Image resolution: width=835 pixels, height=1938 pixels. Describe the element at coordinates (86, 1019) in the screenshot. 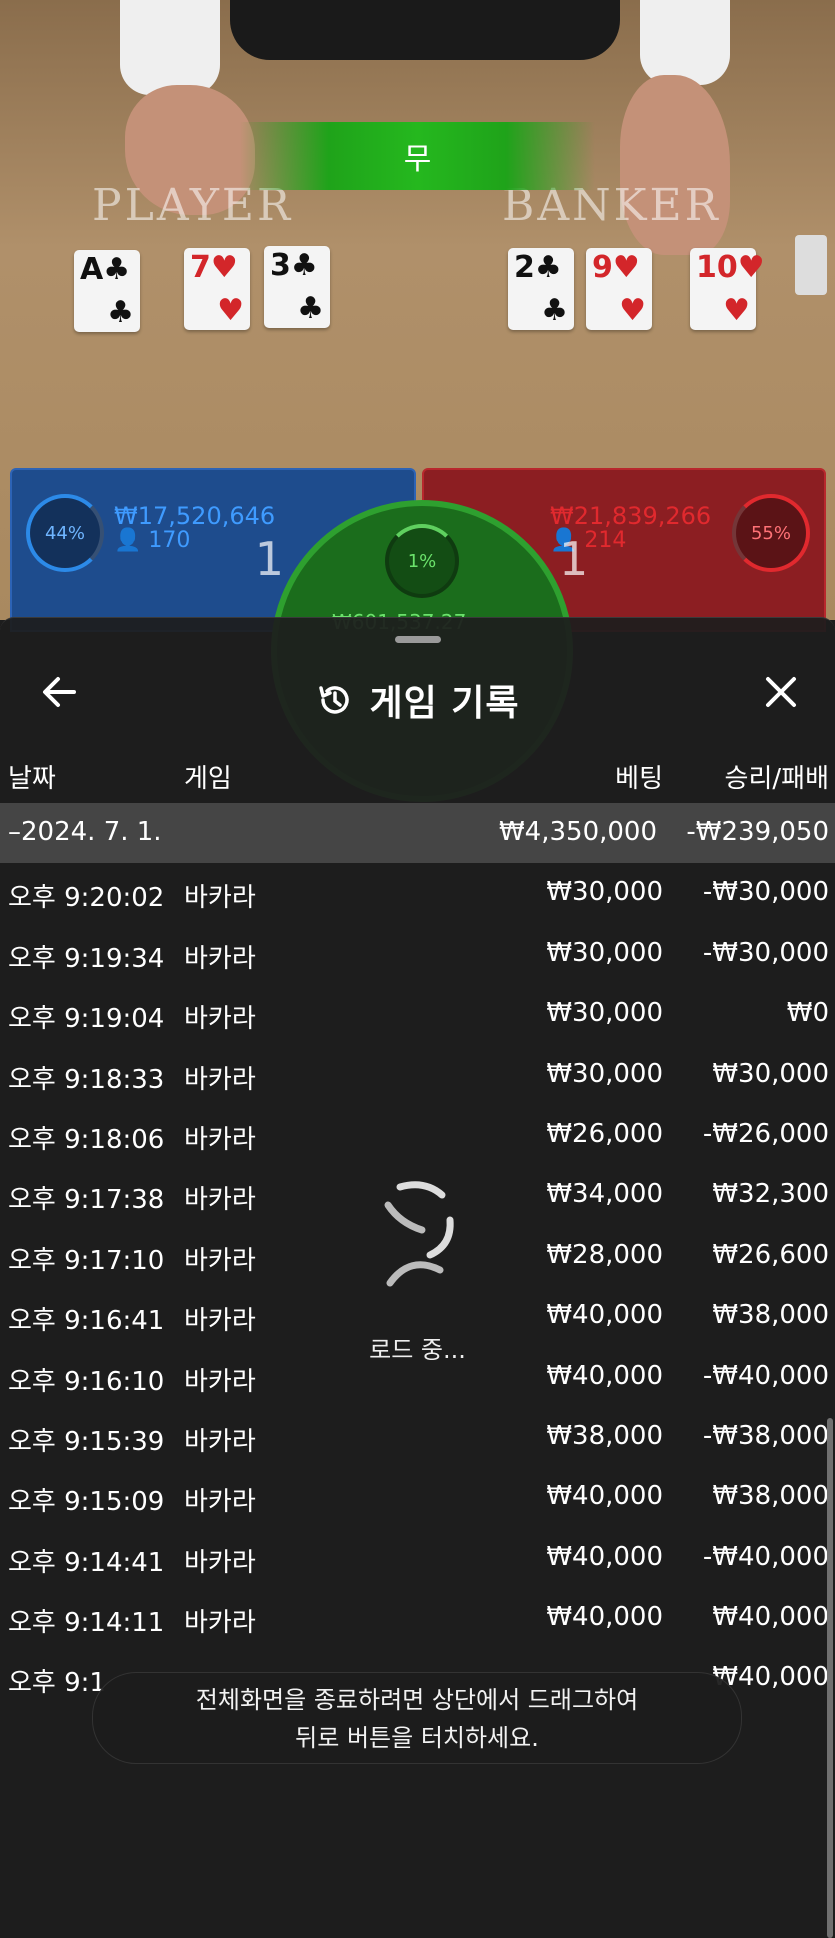

I see `row-time: 오후 9:19:04` at that location.